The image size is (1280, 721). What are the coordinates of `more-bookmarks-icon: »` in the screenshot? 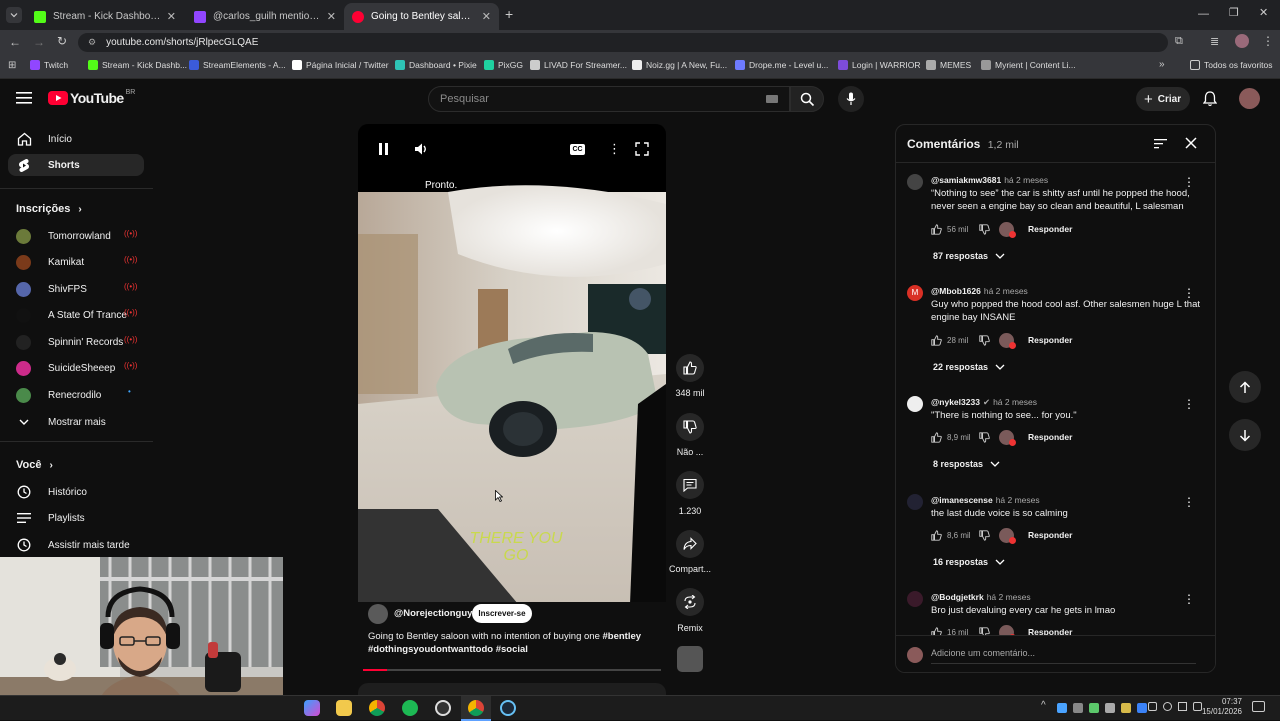 It's located at (1162, 64).